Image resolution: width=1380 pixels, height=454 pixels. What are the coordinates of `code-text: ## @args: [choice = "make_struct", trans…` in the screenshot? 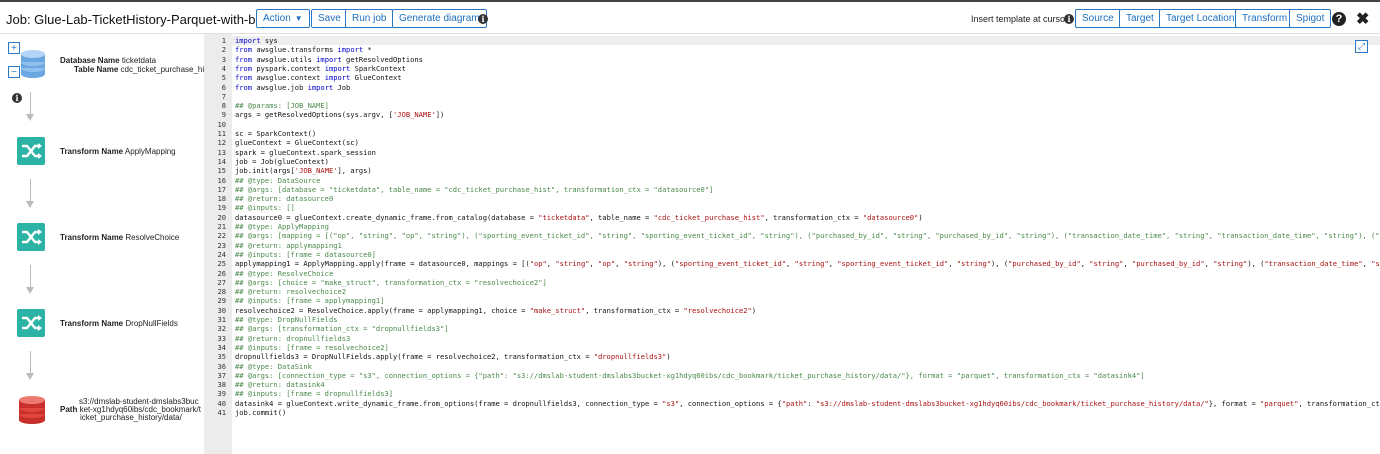 It's located at (391, 282).